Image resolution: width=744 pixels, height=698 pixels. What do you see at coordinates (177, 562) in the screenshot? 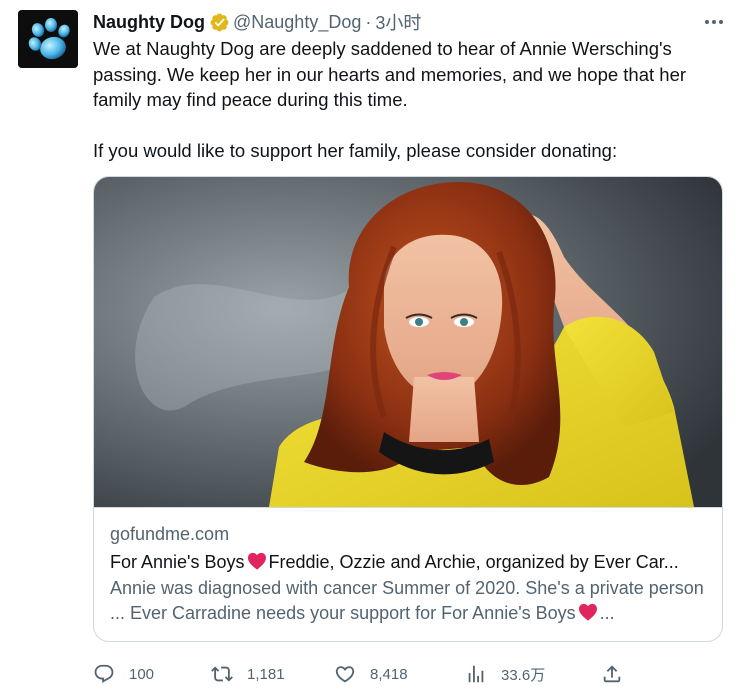
I see `card-title-part-1: For Annie's Boys` at bounding box center [177, 562].